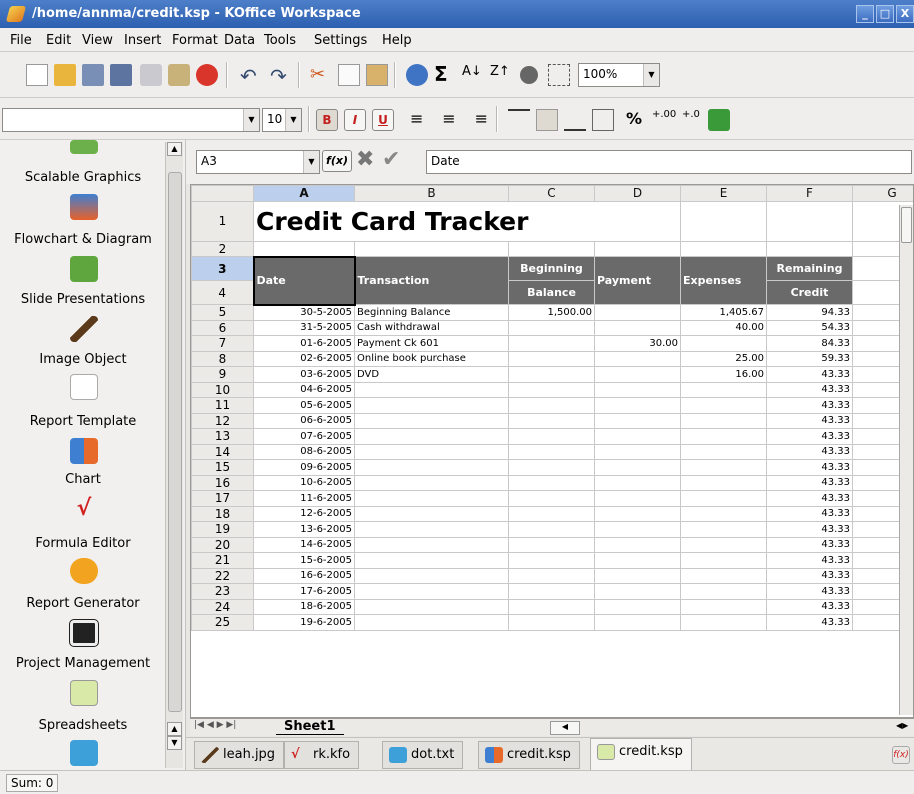 Image resolution: width=914 pixels, height=794 pixels. What do you see at coordinates (809, 343) in the screenshot?
I see `cell-remaining-credit: 84.33` at bounding box center [809, 343].